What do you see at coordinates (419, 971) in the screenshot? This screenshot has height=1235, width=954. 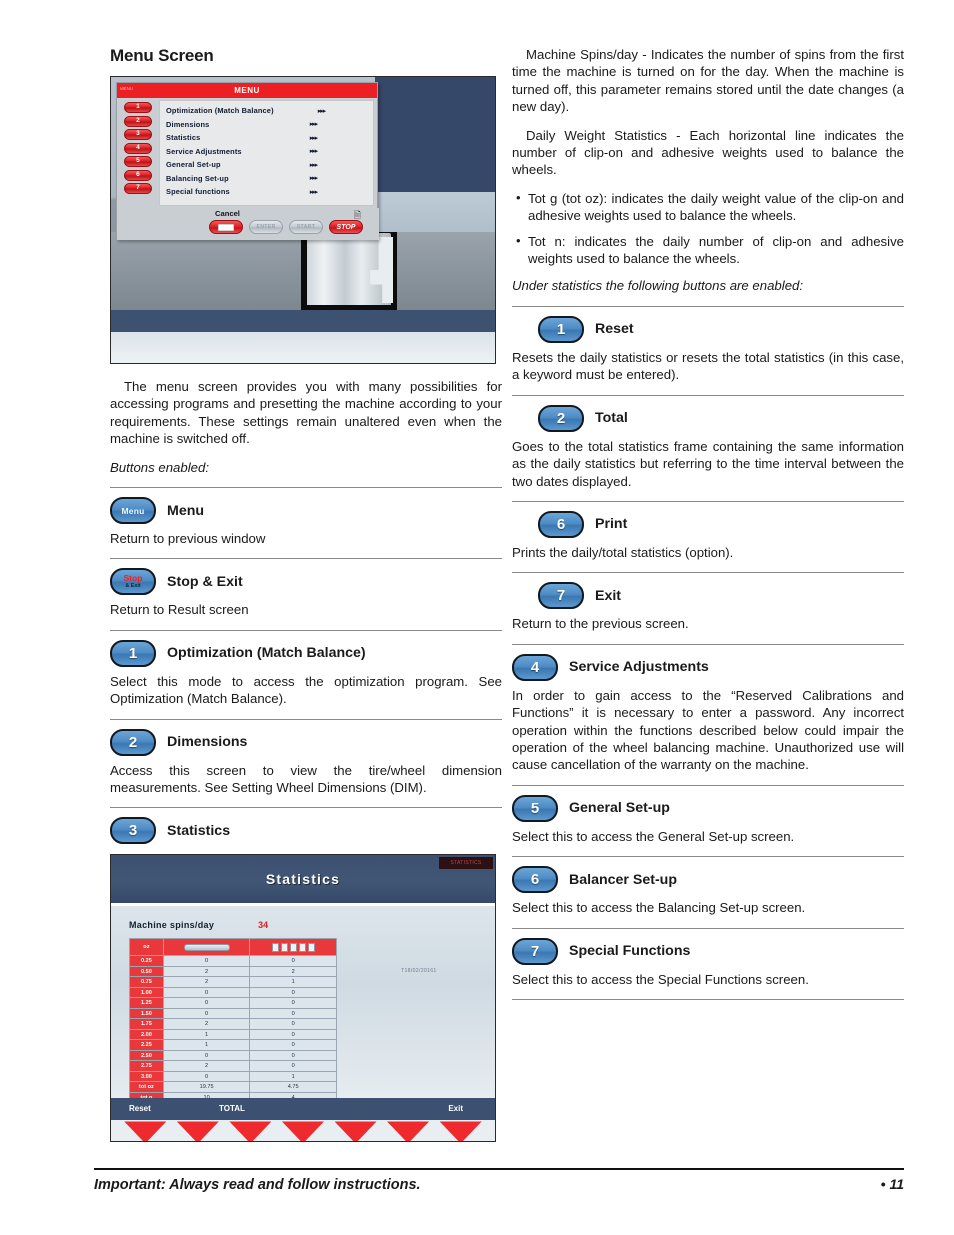 I see `statistics-date: T18/02/20161` at bounding box center [419, 971].